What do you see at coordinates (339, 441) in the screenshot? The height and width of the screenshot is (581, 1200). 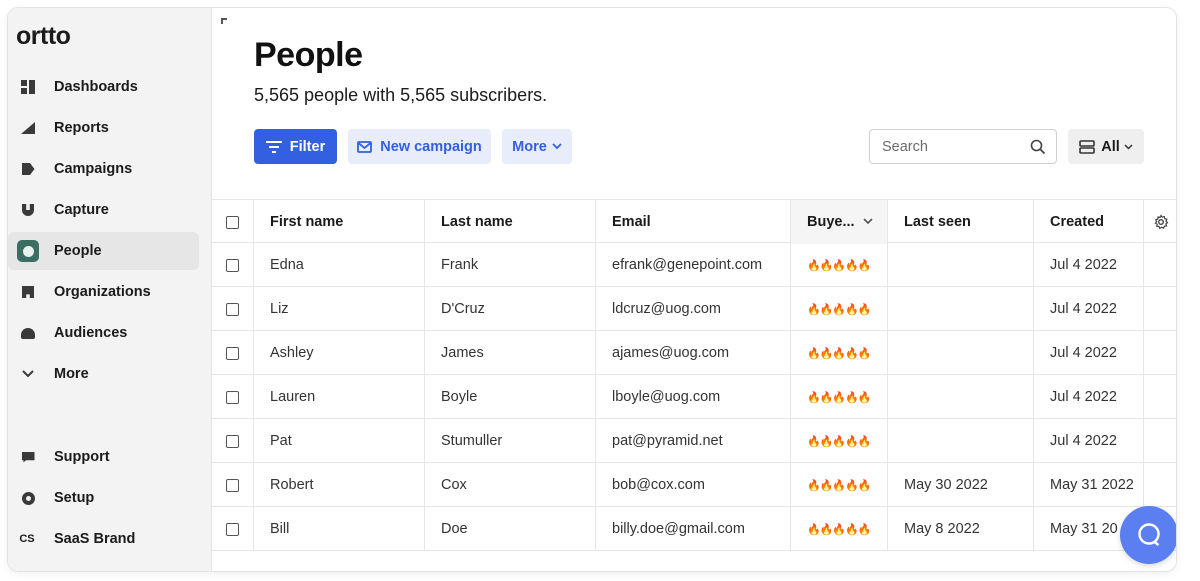 I see `first-name-cell: Pat` at bounding box center [339, 441].